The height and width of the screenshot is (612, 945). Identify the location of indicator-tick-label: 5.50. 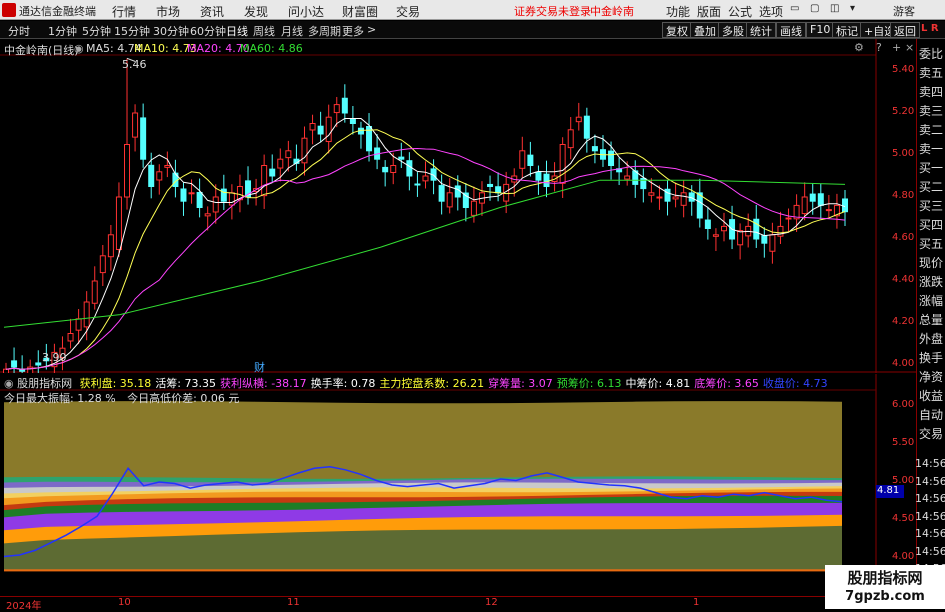
(903, 442).